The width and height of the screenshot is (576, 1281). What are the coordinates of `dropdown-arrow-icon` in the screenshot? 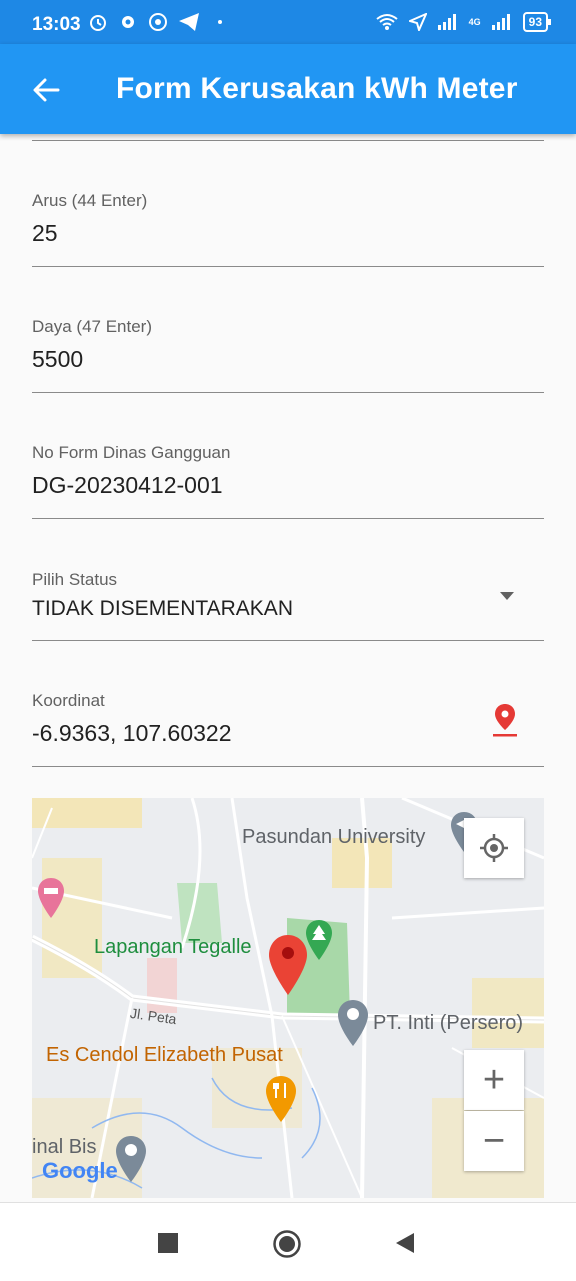 It's located at (507, 596).